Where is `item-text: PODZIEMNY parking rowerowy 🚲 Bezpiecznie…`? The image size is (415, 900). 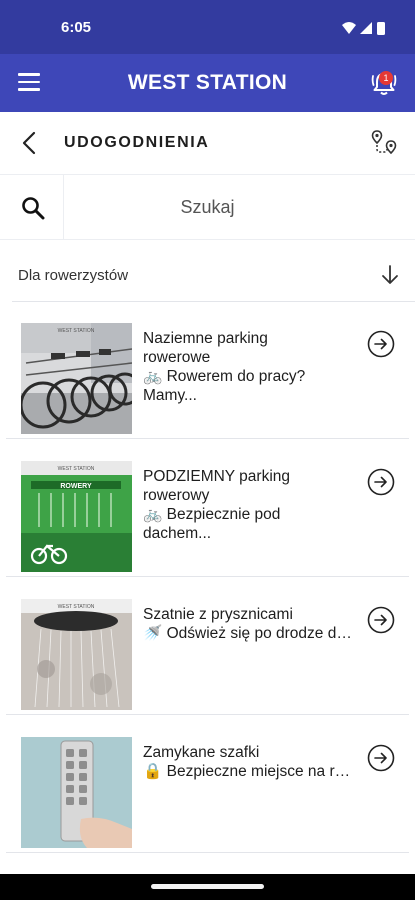
item-text: PODZIEMNY parking rowerowy 🚲 Bezpiecznie… is located at coordinates (248, 505).